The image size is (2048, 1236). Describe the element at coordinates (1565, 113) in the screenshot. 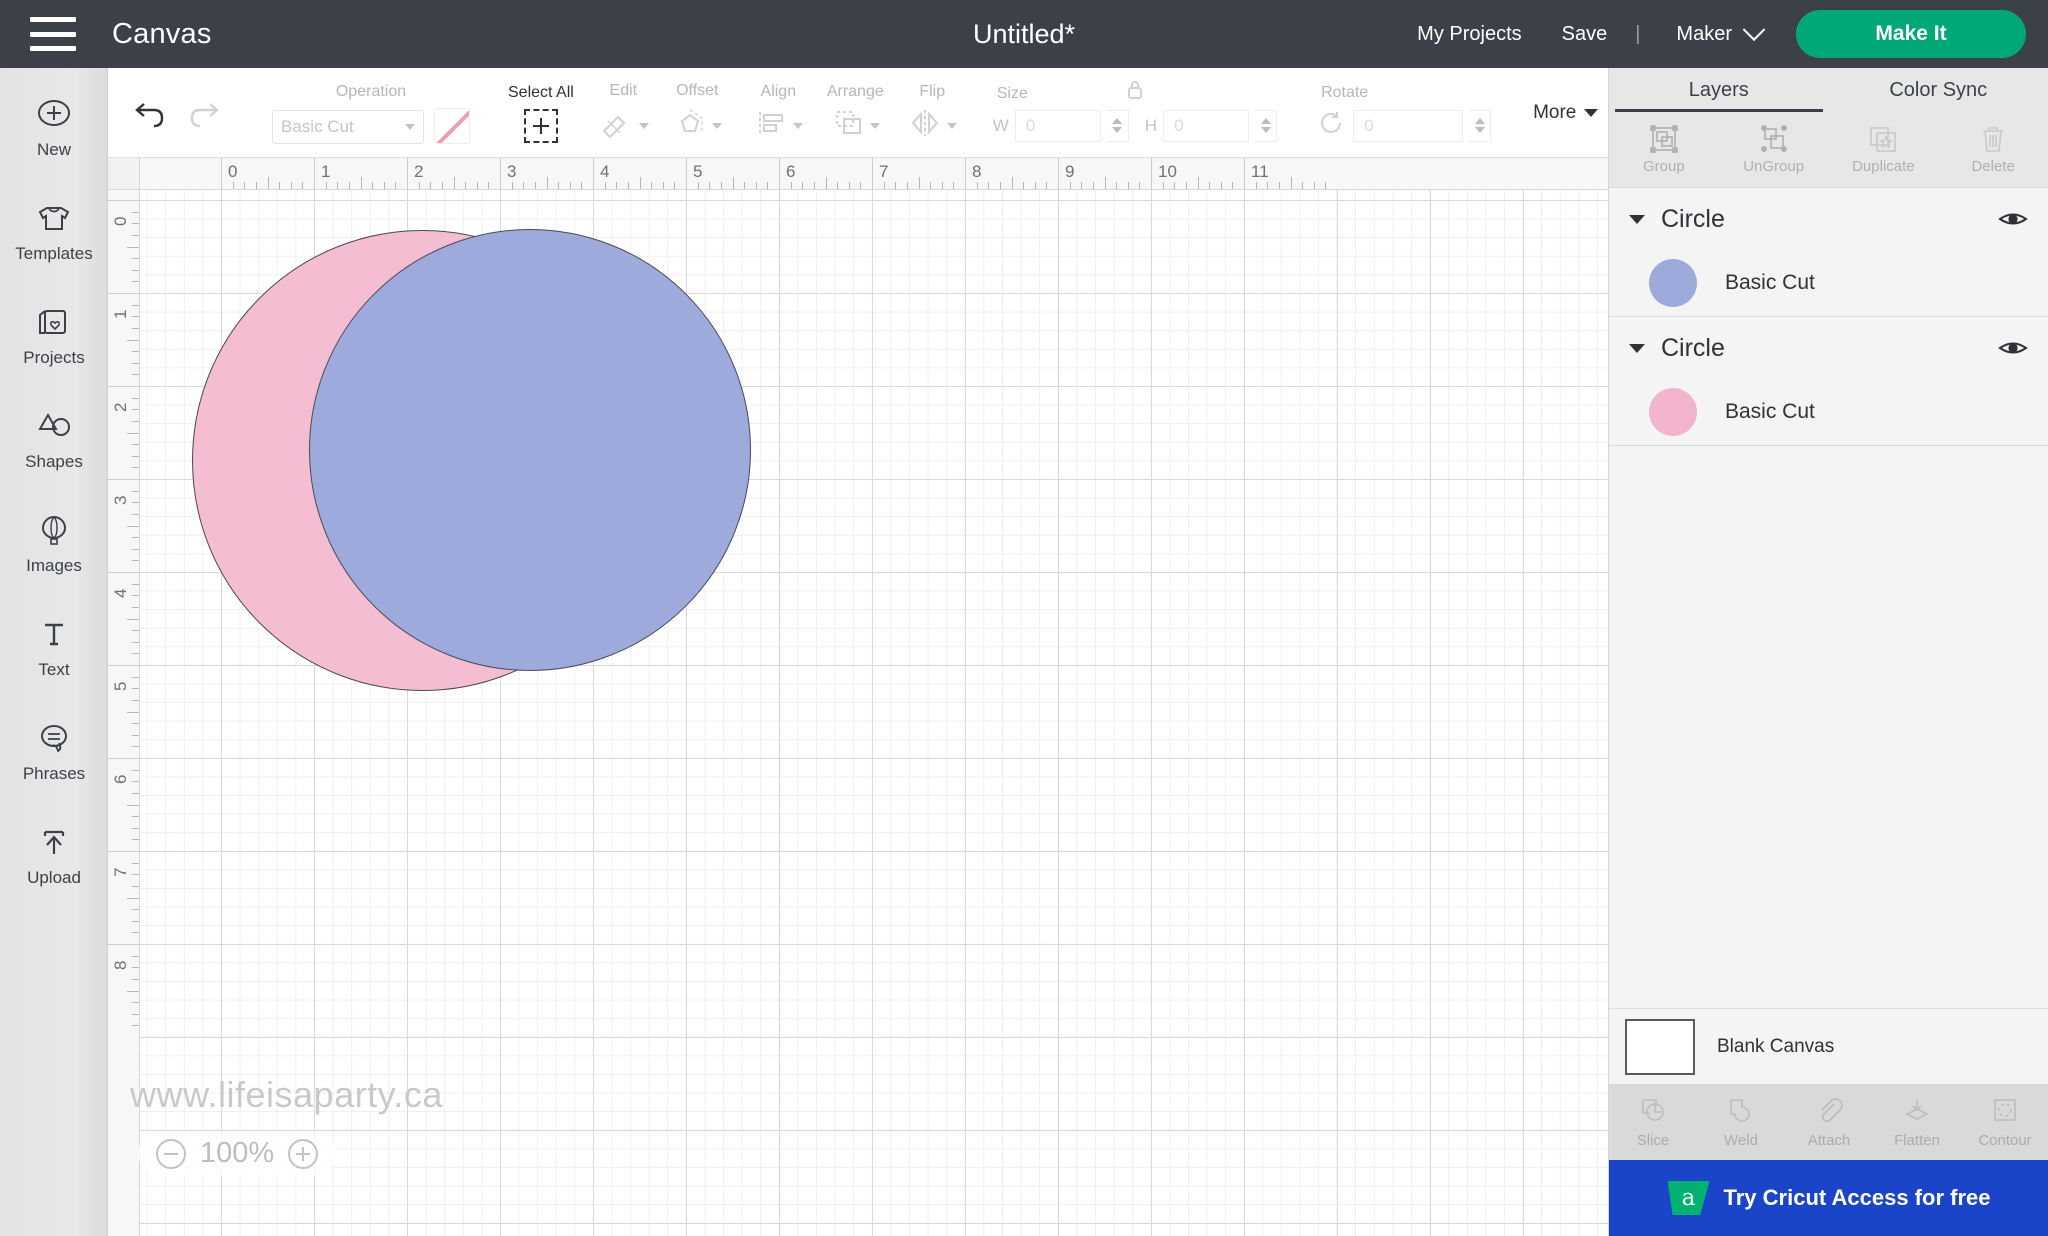

I see `more-button: More` at that location.